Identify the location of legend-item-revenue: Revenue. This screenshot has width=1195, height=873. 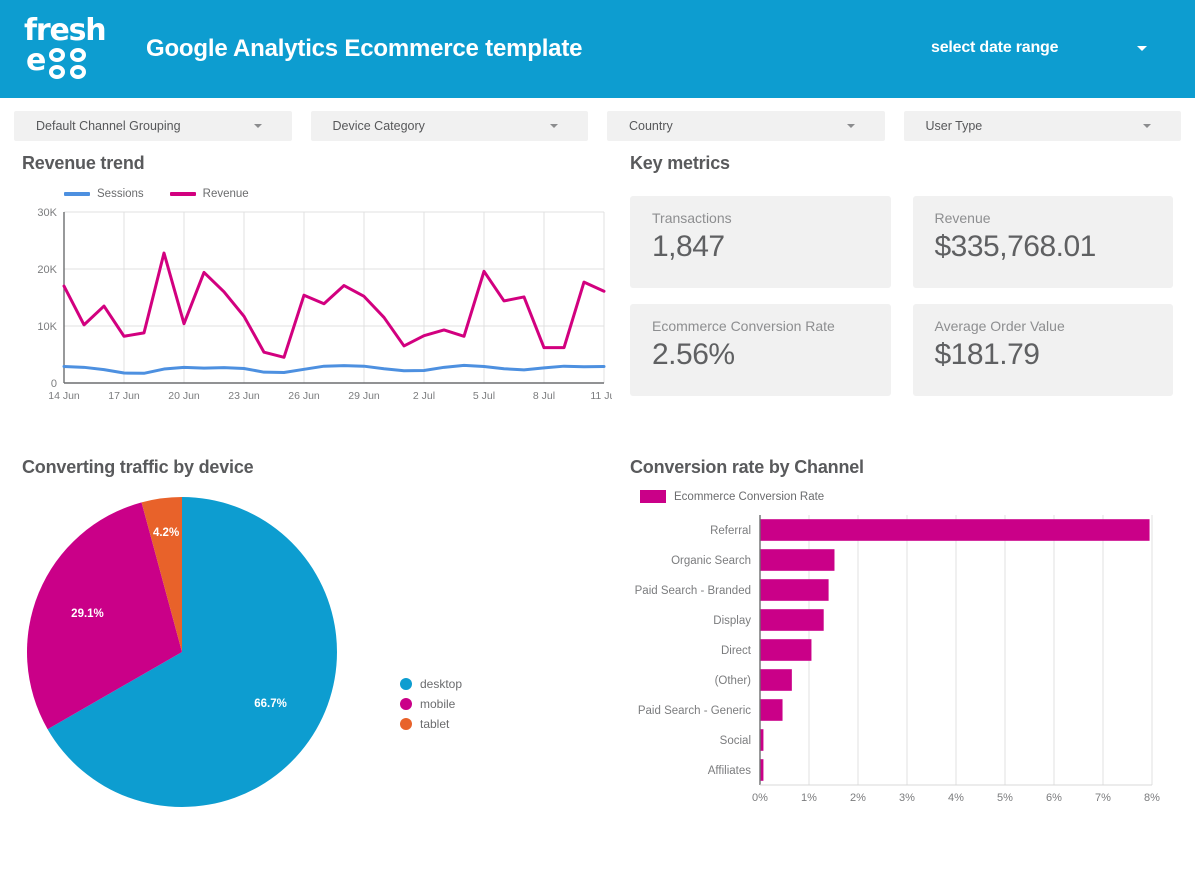
(209, 194).